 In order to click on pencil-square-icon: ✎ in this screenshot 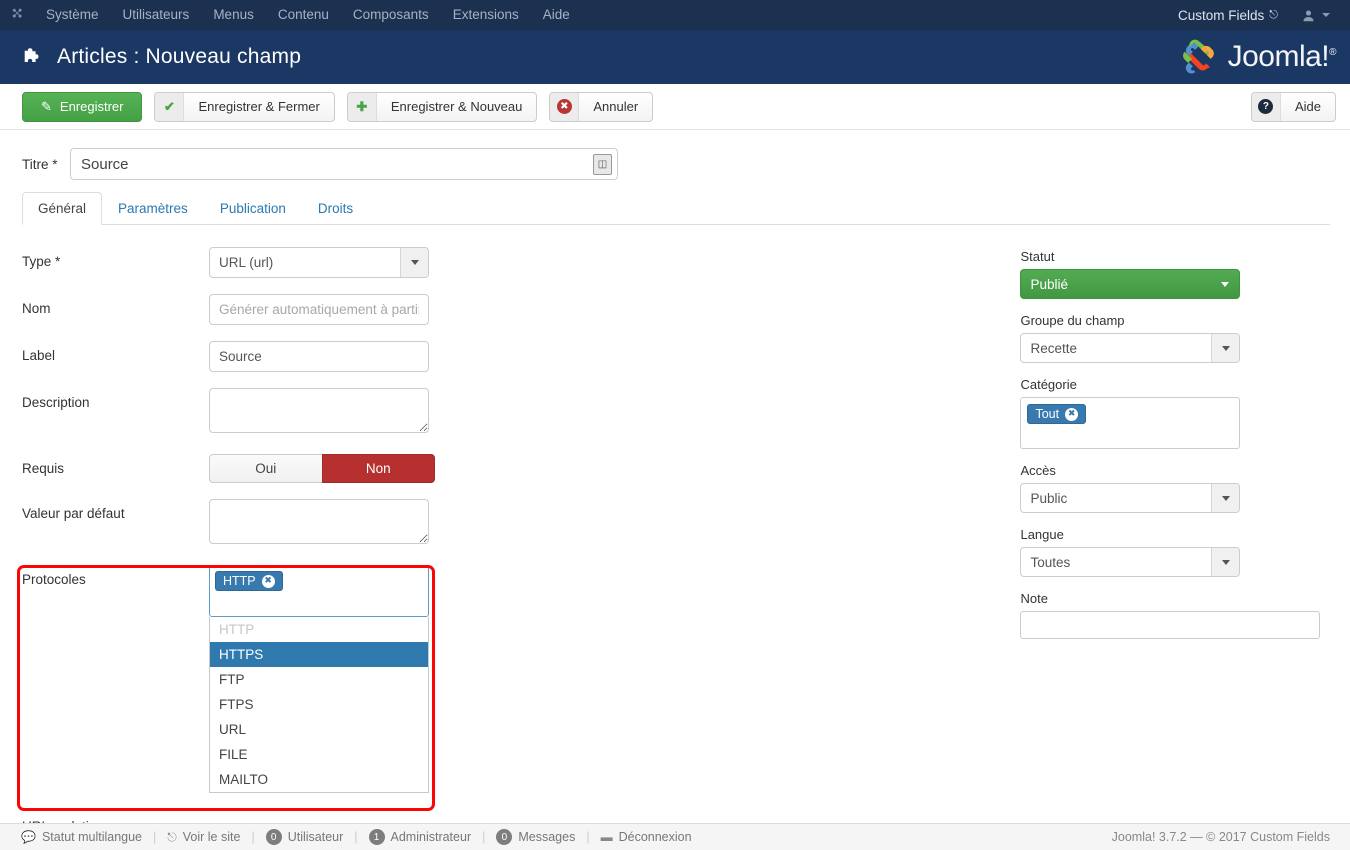, I will do `click(46, 106)`.